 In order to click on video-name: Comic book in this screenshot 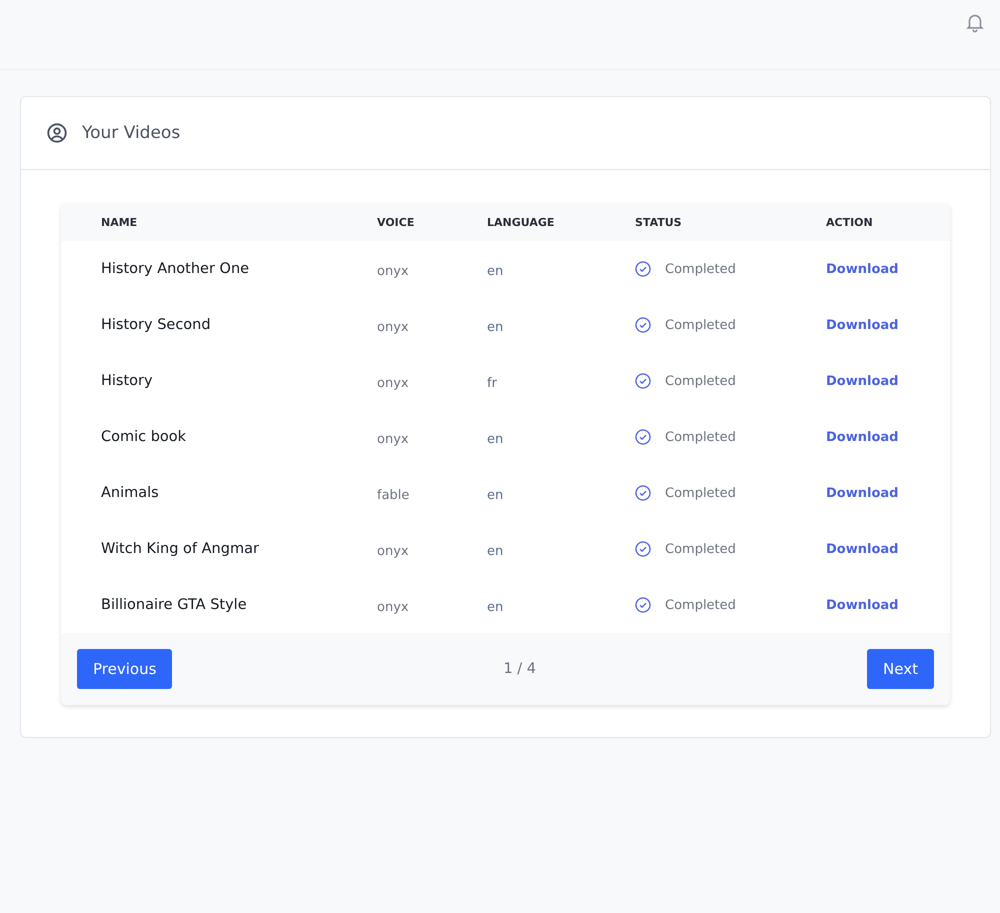, I will do `click(144, 437)`.